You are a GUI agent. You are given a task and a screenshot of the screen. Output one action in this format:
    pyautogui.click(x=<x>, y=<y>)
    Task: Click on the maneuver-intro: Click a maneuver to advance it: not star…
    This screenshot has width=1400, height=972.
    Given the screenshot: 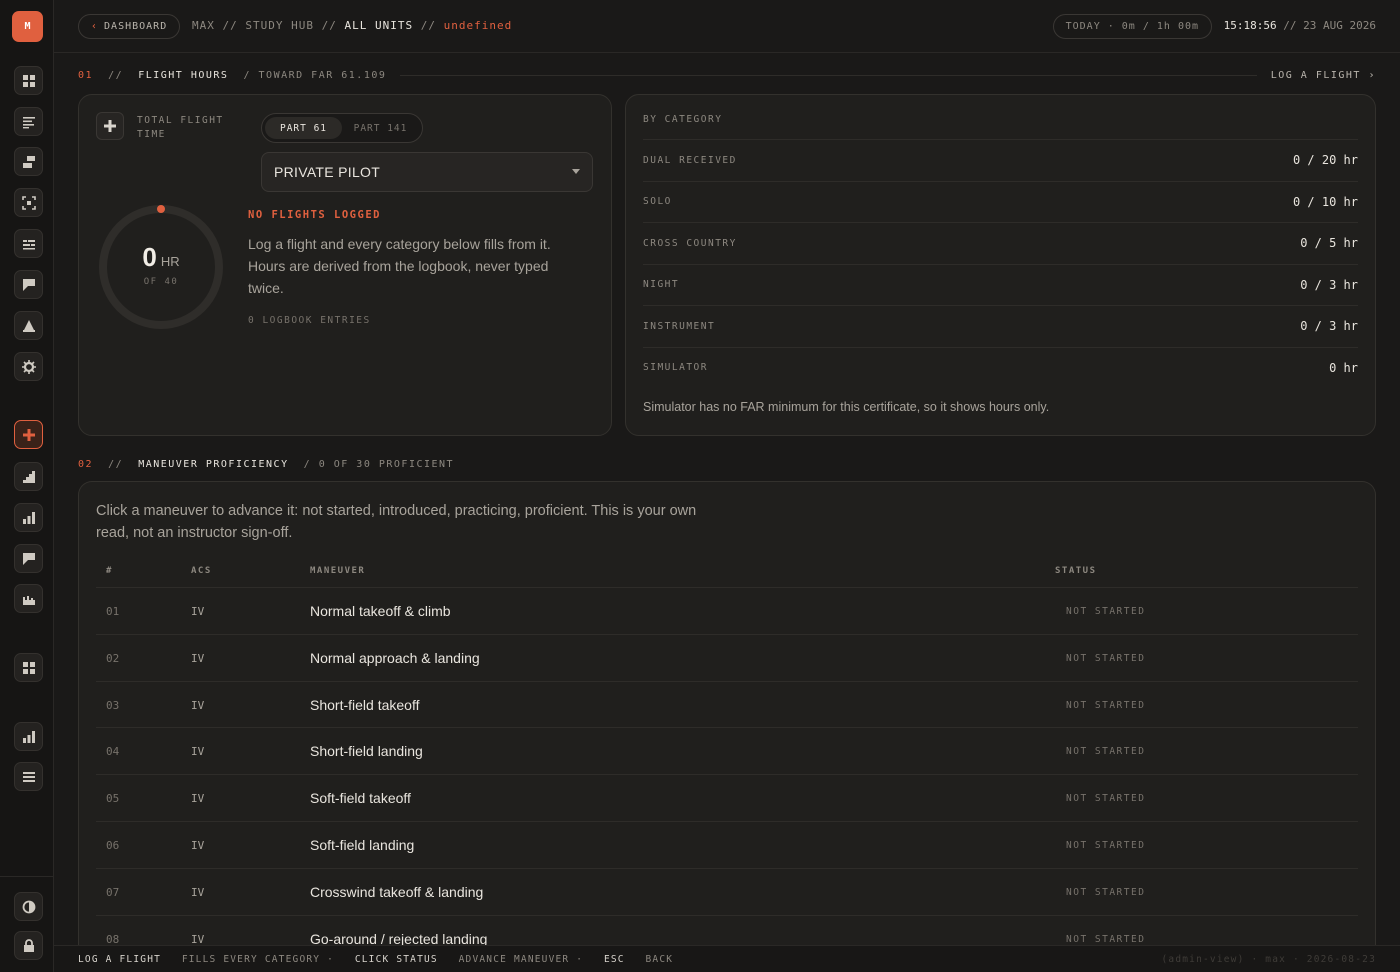 What is the action you would take?
    pyautogui.click(x=396, y=522)
    